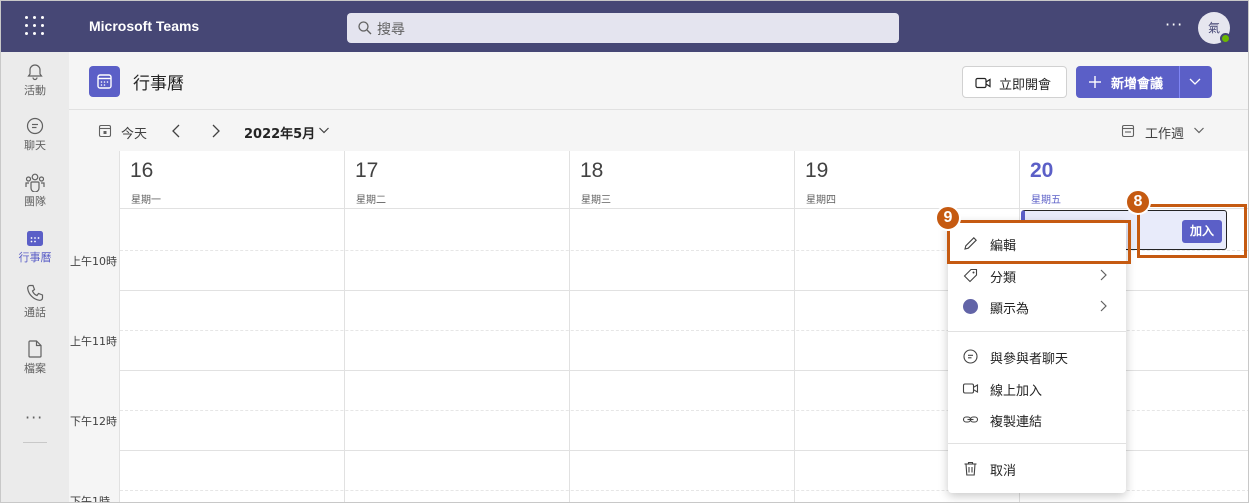 The height and width of the screenshot is (503, 1249). What do you see at coordinates (35, 201) in the screenshot?
I see `rail-label-teams: 團隊` at bounding box center [35, 201].